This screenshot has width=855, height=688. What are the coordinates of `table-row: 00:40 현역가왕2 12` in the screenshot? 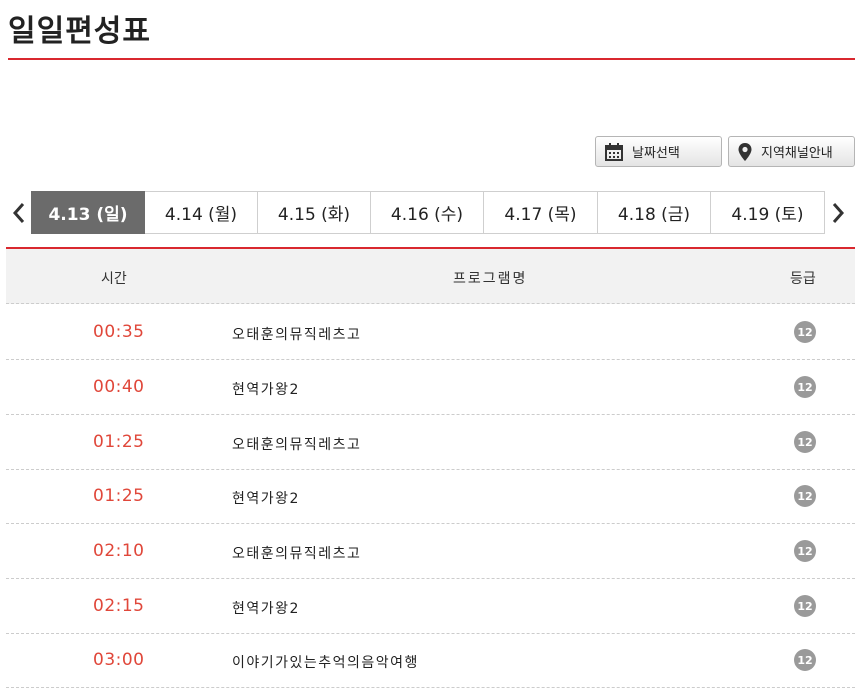 It's located at (430, 387).